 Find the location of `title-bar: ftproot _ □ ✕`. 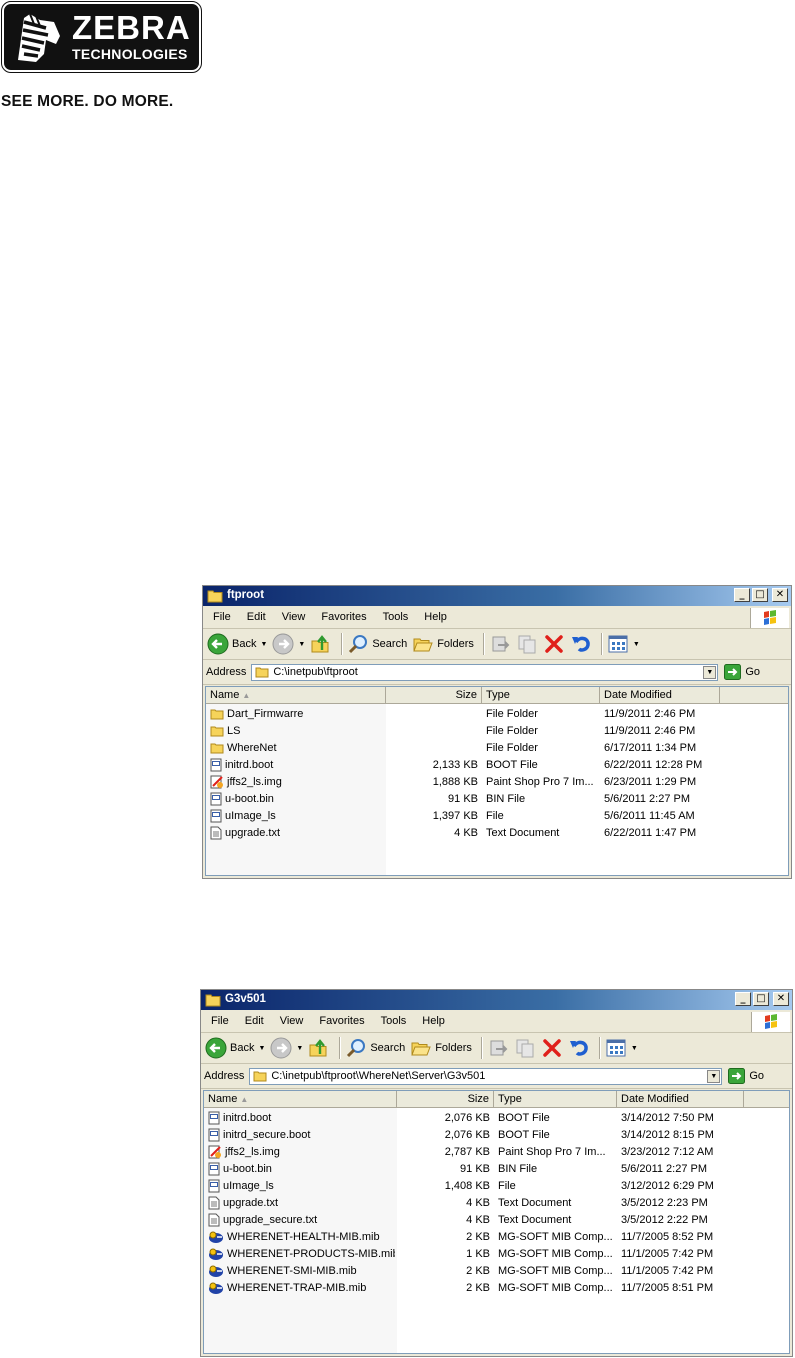

title-bar: ftproot _ □ ✕ is located at coordinates (497, 596).